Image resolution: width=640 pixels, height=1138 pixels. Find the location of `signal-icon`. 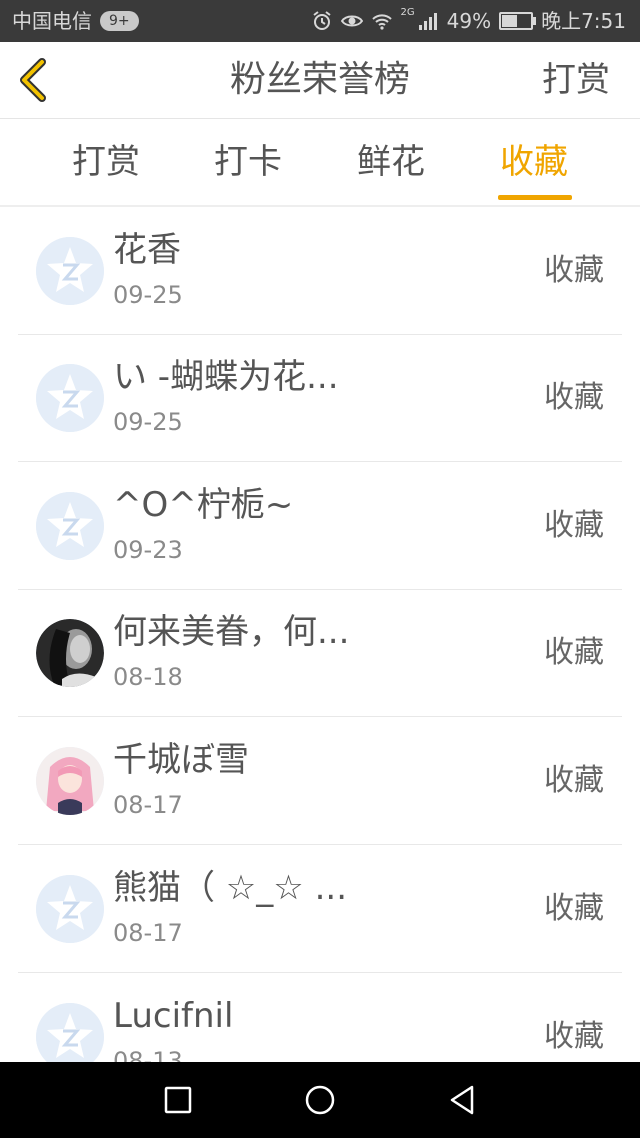

signal-icon is located at coordinates (428, 21).